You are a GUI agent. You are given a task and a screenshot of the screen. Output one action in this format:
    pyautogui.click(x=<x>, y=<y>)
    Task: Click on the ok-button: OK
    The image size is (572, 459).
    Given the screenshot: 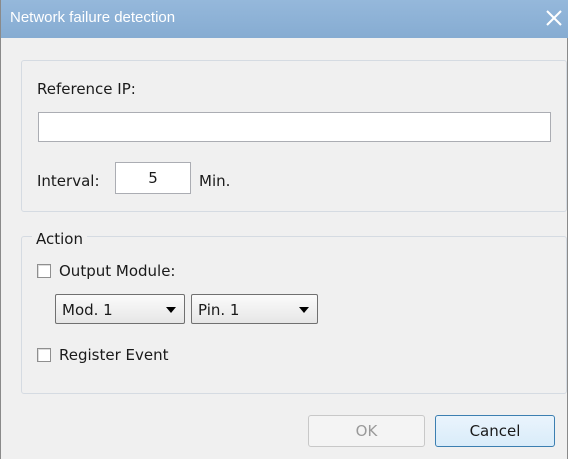 What is the action you would take?
    pyautogui.click(x=366, y=431)
    